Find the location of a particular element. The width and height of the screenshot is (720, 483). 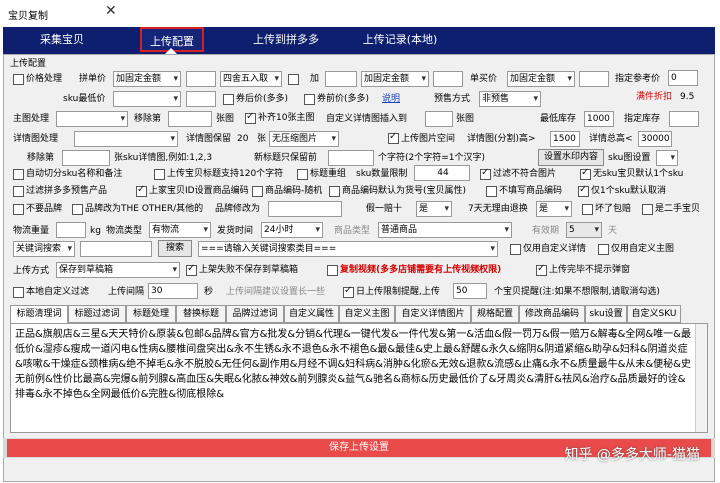

title-regroup-checkbox is located at coordinates (302, 174).